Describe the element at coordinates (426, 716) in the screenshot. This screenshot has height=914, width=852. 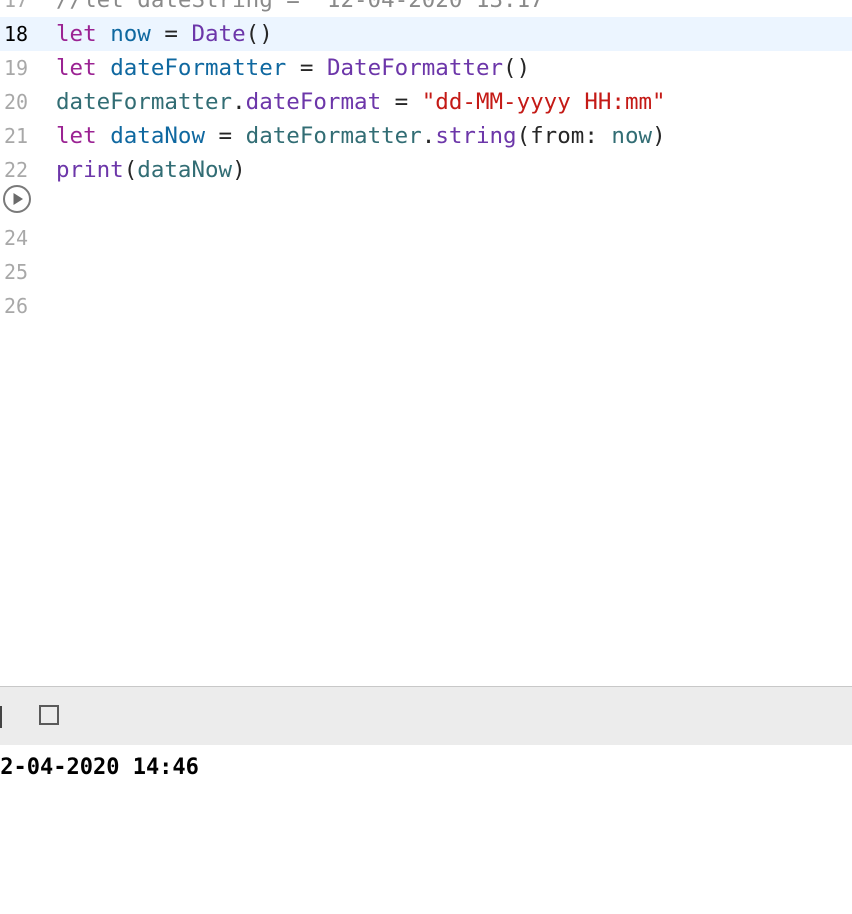
I see `debug-toolbar` at that location.